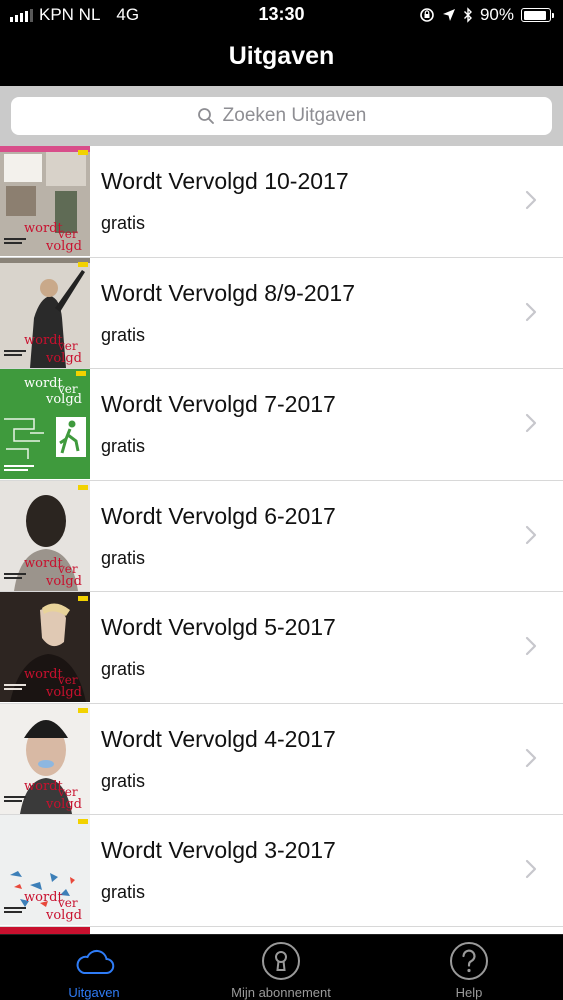  I want to click on bluetooth-icon, so click(467, 15).